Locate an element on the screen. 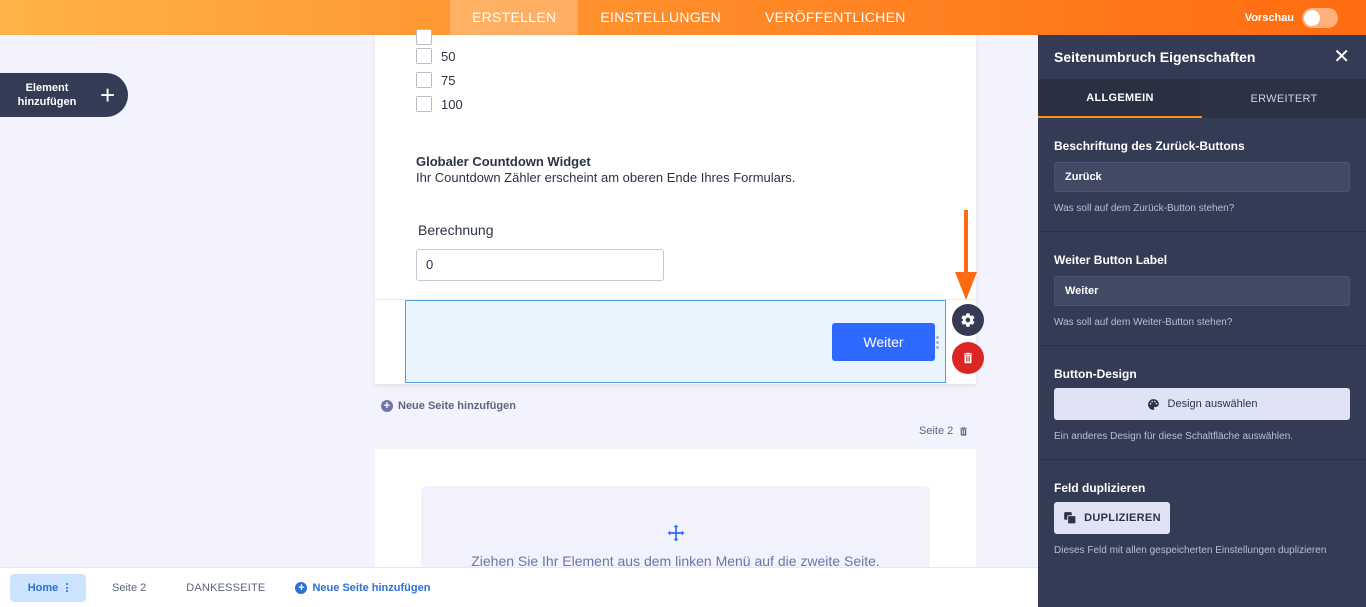 The width and height of the screenshot is (1366, 607). tab-einstellungen: EINSTELLUNGEN is located at coordinates (660, 17).